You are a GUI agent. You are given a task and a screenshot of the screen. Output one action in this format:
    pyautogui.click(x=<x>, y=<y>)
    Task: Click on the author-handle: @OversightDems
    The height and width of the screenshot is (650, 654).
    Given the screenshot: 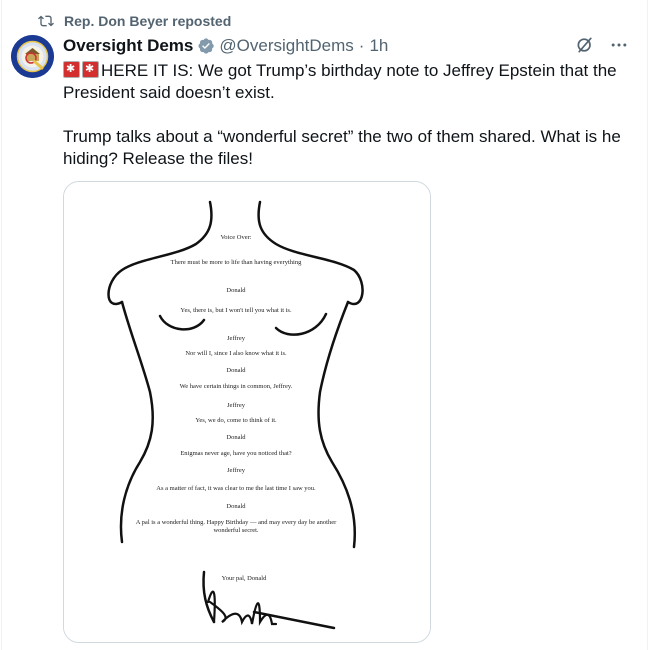 What is the action you would take?
    pyautogui.click(x=286, y=46)
    